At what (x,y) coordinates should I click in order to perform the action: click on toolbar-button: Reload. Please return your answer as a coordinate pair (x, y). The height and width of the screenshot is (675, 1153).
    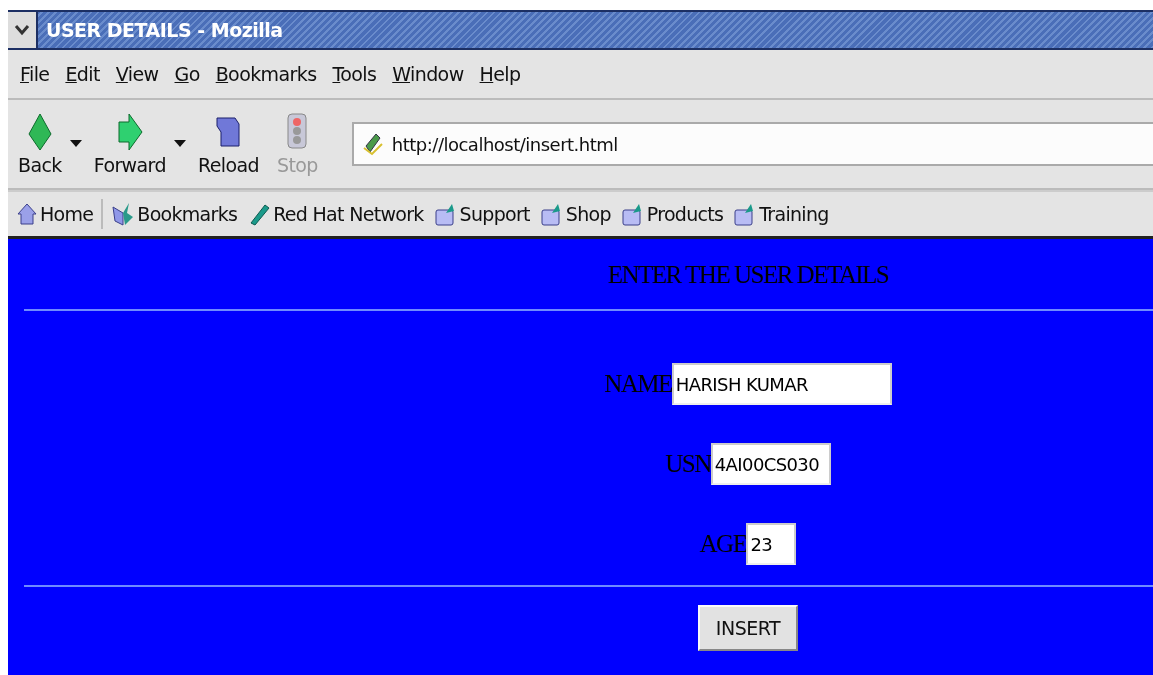
    Looking at the image, I should click on (228, 144).